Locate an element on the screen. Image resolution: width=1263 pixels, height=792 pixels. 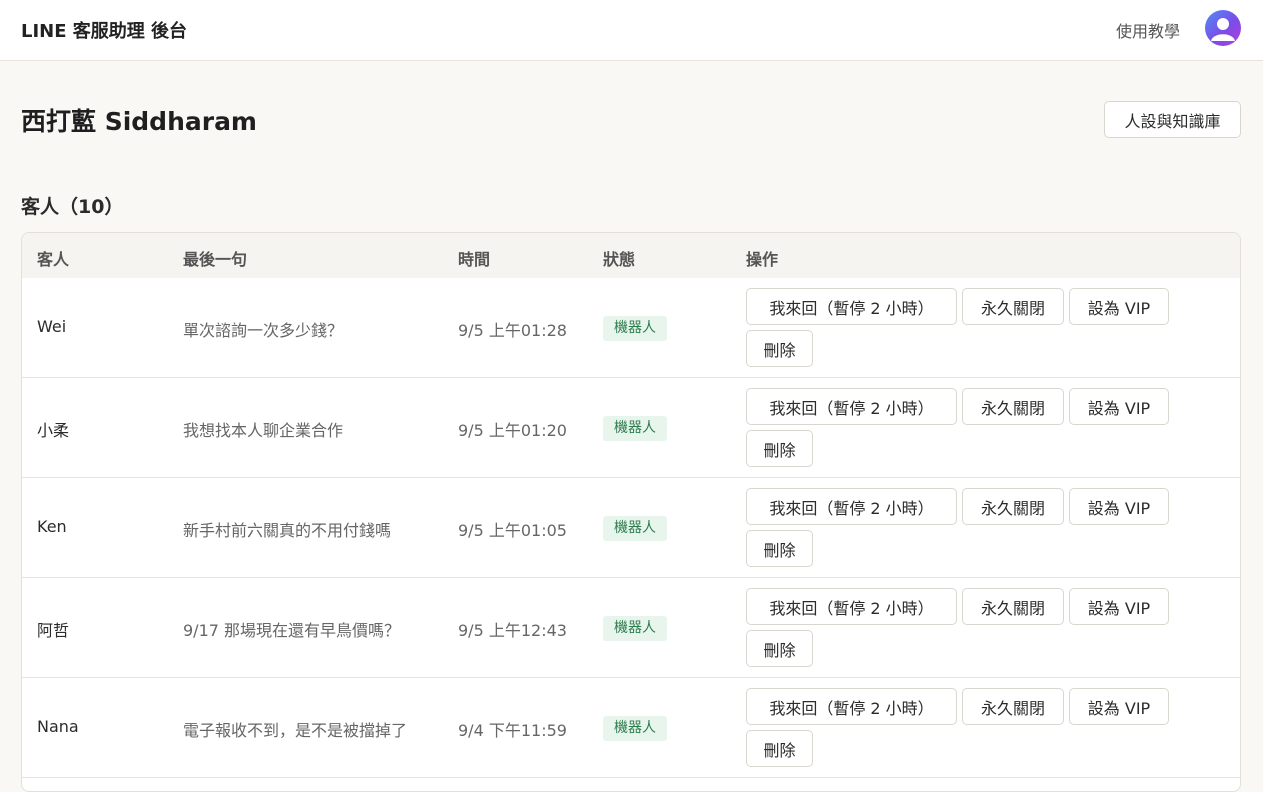
top-bar: LINE 客服助理 後台 使用教學 is located at coordinates (631, 30).